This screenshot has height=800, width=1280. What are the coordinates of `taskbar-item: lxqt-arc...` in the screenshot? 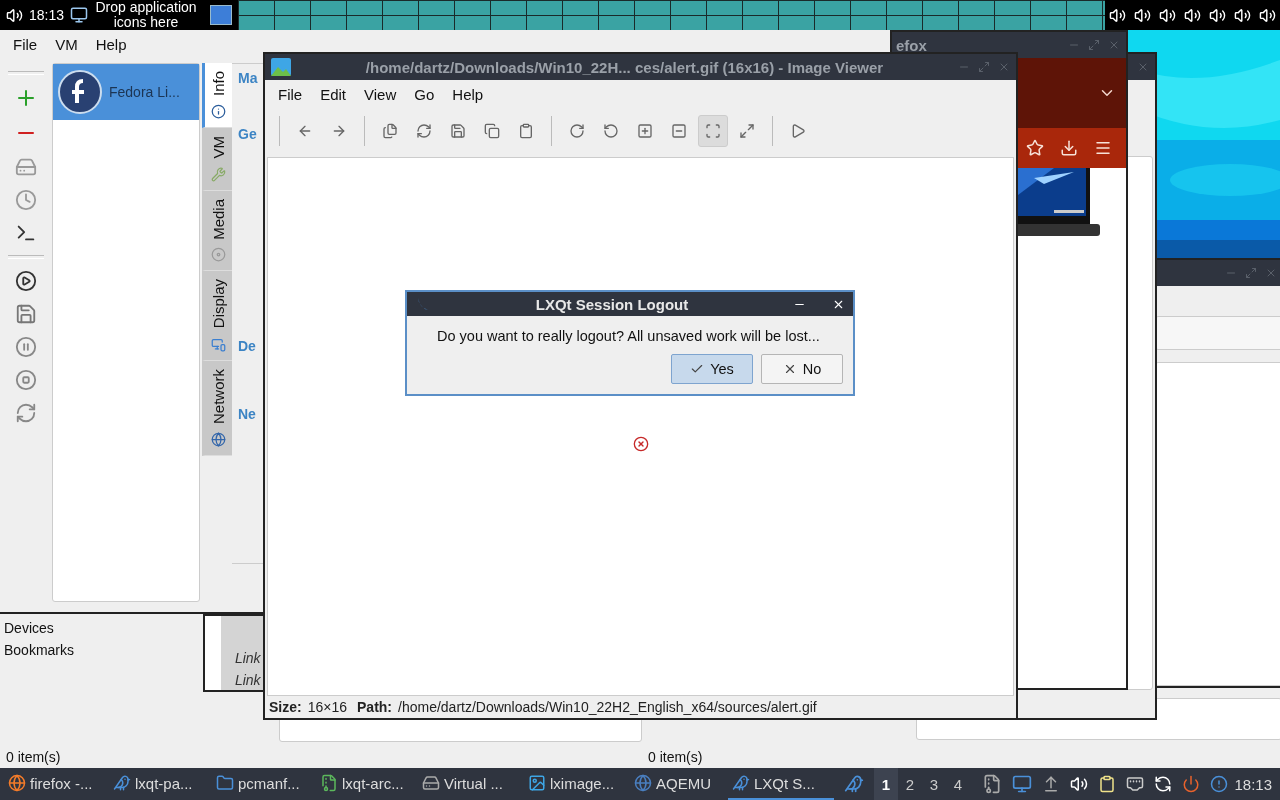 It's located at (367, 784).